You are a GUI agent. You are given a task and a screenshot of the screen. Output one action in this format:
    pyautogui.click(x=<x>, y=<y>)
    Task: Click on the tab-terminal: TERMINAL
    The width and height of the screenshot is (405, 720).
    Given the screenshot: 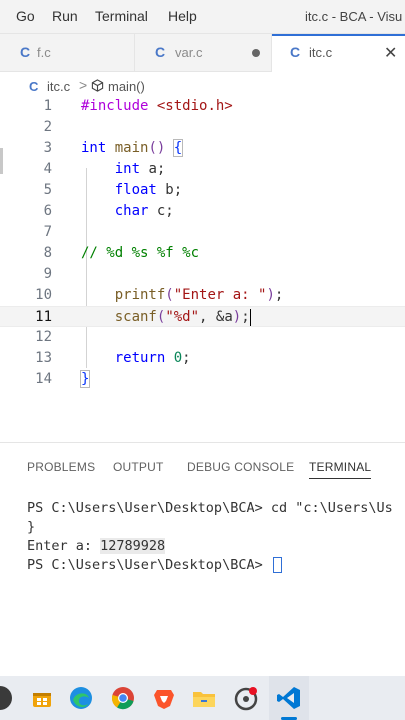 What is the action you would take?
    pyautogui.click(x=340, y=469)
    